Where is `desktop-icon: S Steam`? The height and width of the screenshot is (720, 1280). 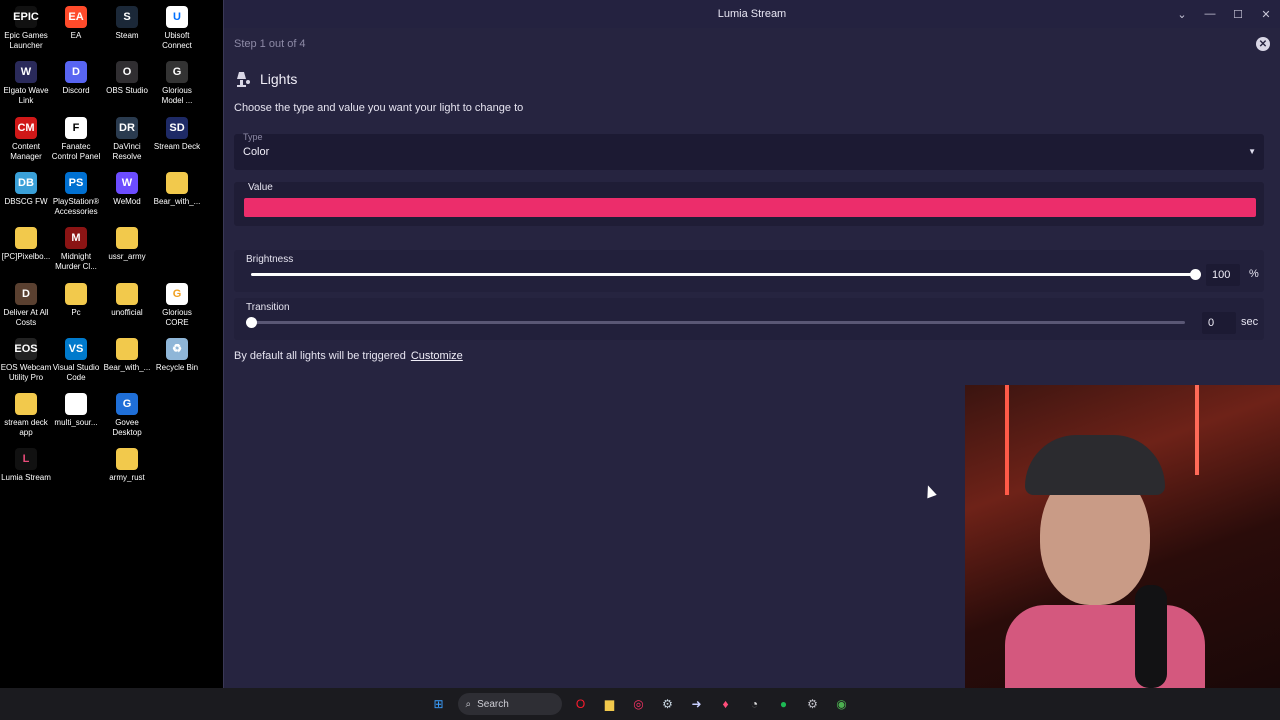
desktop-icon: S Steam is located at coordinates (127, 23).